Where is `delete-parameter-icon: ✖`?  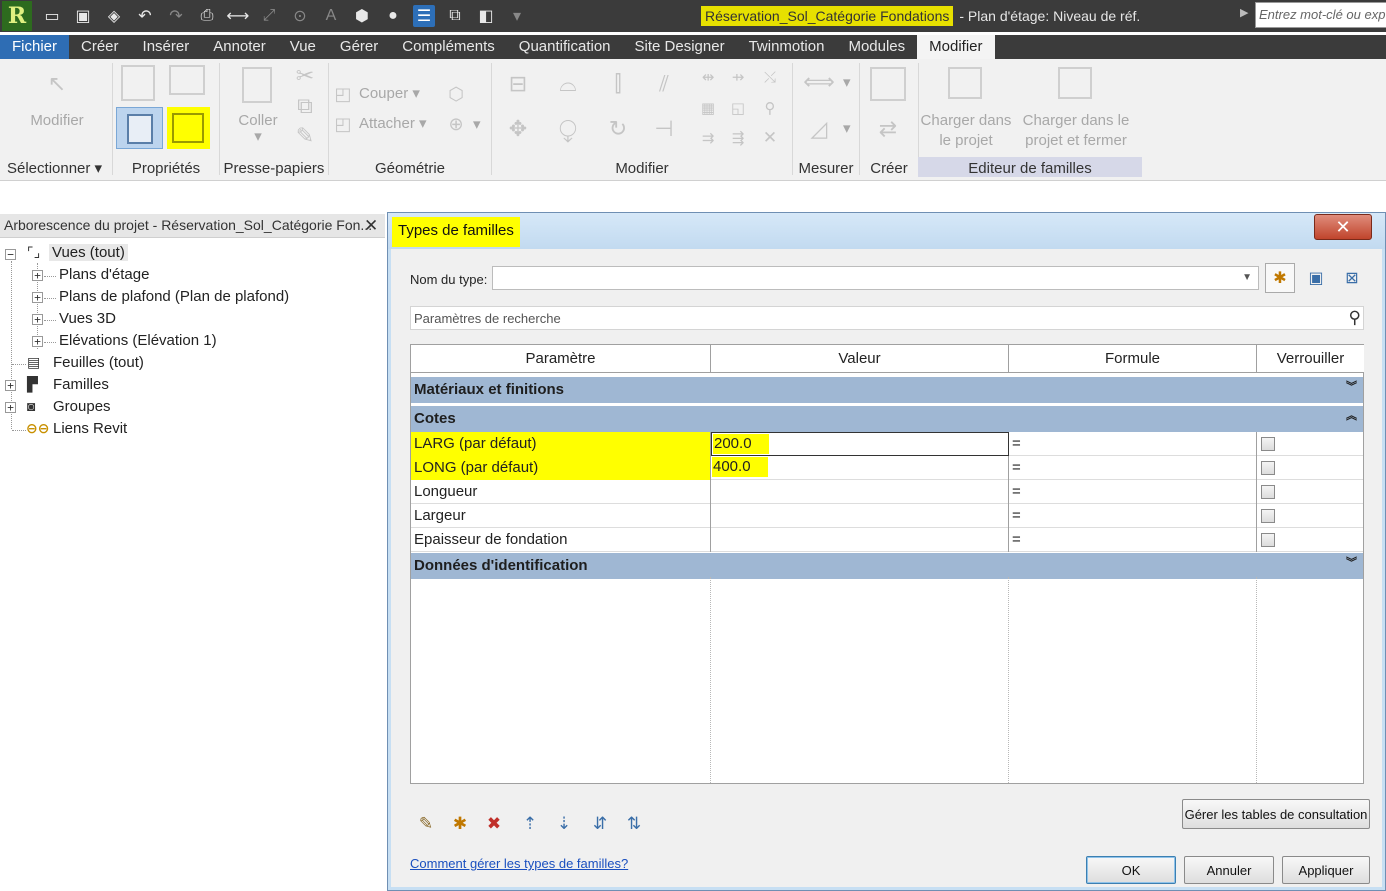
delete-parameter-icon: ✖ is located at coordinates (494, 824).